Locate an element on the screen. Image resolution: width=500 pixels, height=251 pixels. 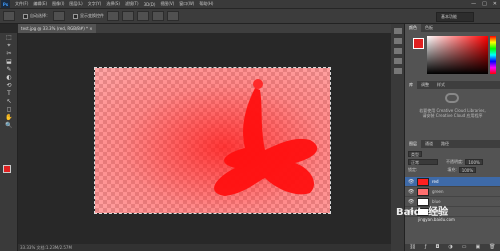
layer-row: 👁 red is located at coordinates (452, 182).